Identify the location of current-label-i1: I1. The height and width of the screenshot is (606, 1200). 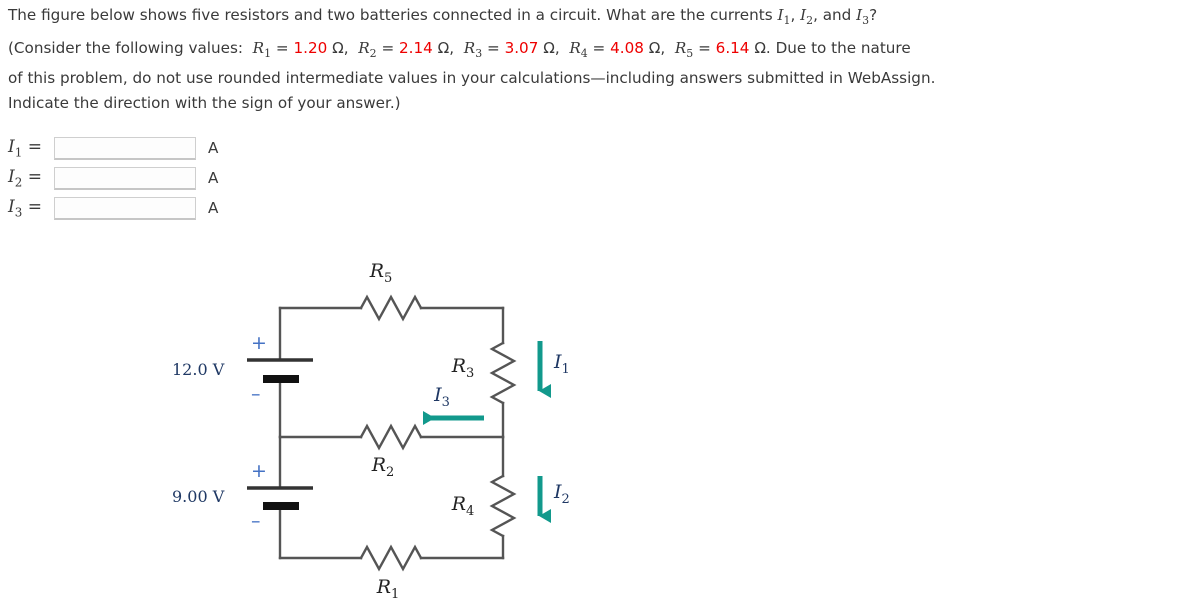
(561, 364).